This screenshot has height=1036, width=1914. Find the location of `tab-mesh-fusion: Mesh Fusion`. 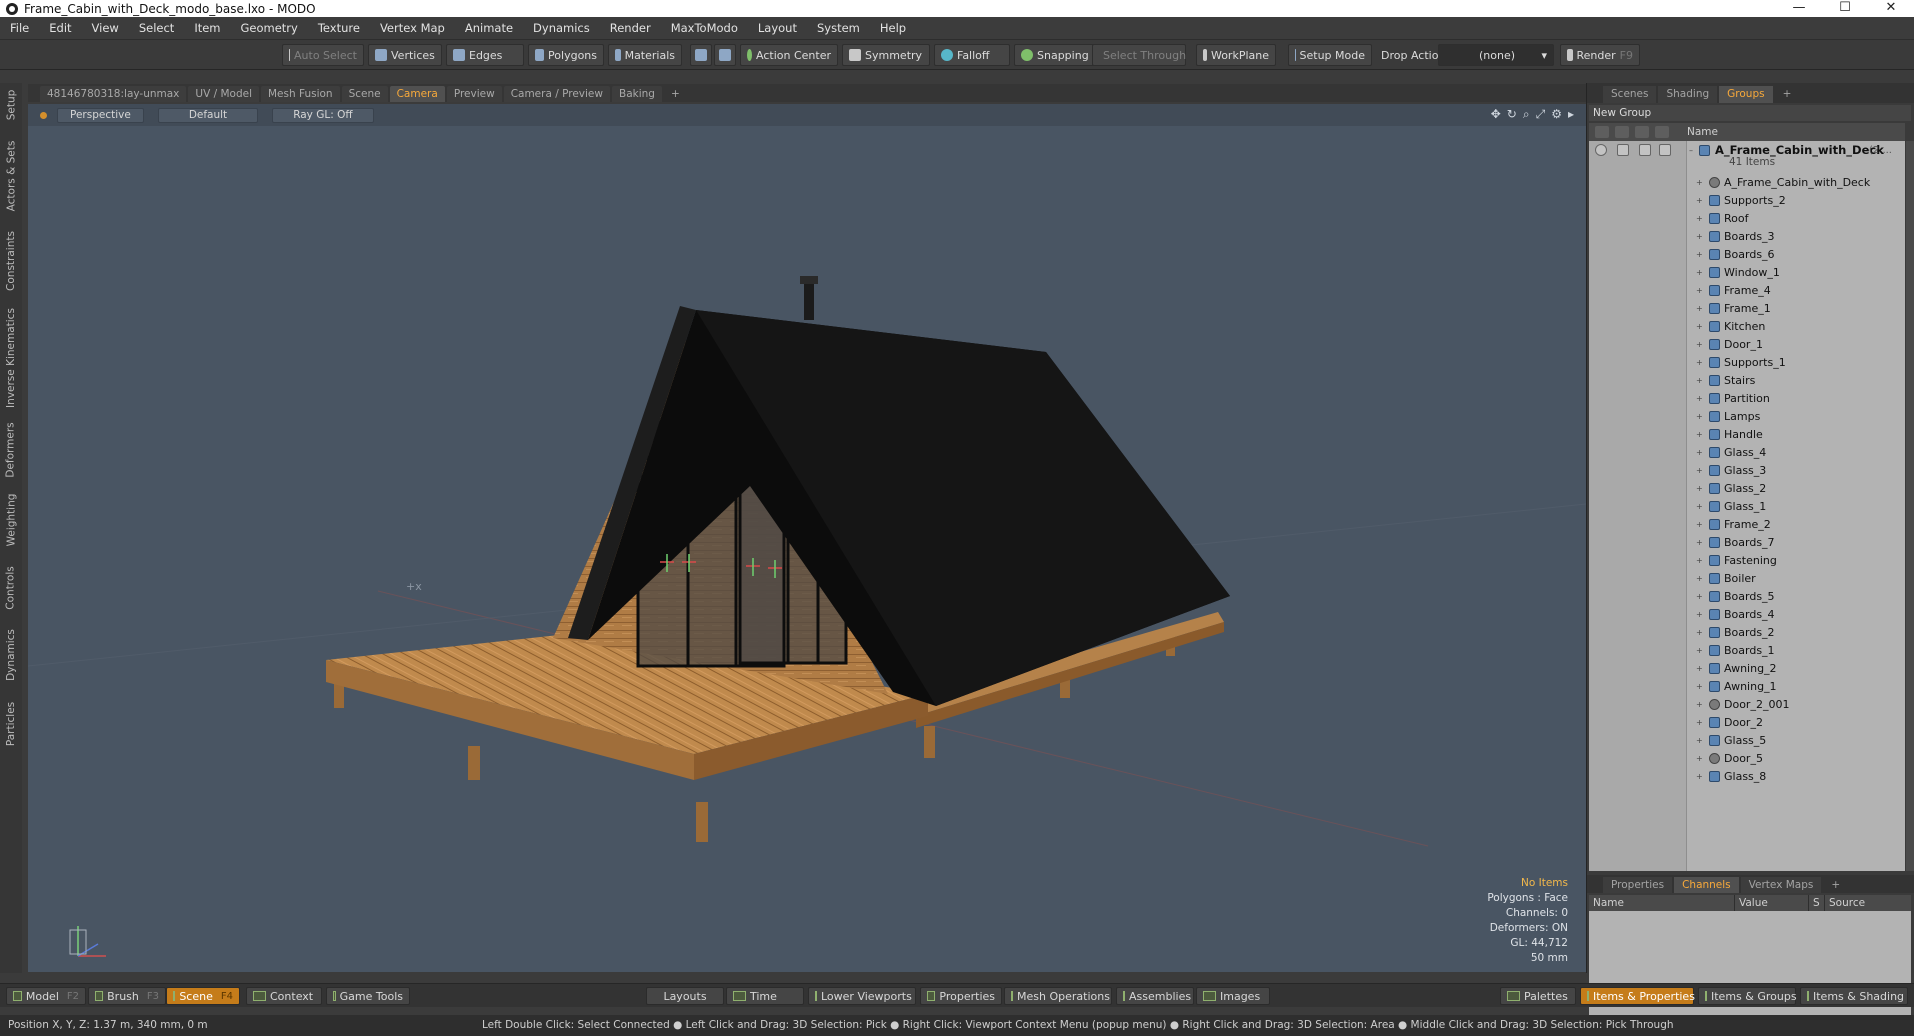

tab-mesh-fusion: Mesh Fusion is located at coordinates (300, 94).